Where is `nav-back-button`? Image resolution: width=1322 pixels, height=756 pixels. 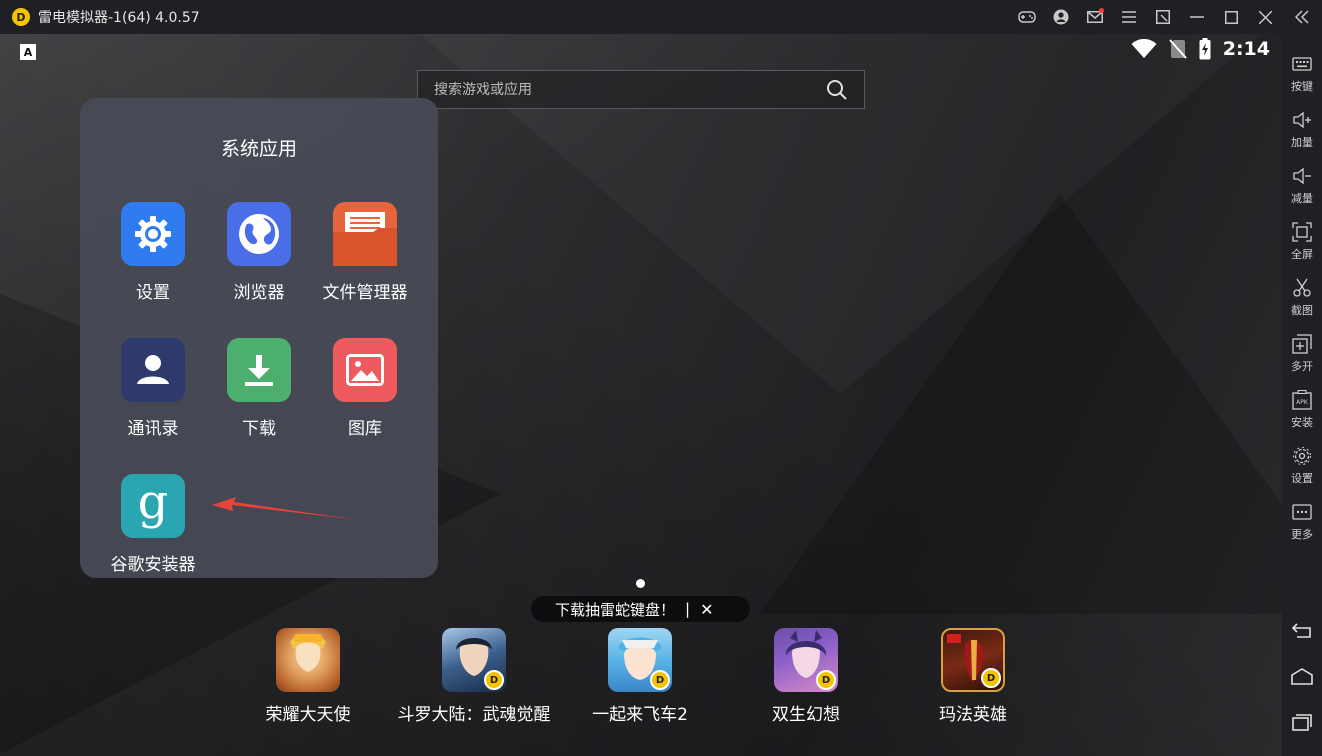
nav-back-button is located at coordinates (1302, 630).